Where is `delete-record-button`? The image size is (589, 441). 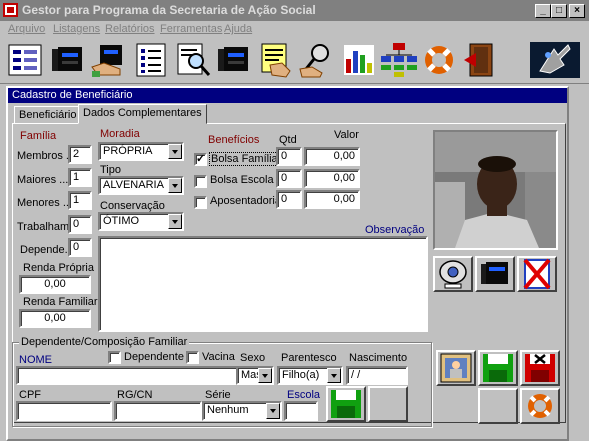 delete-record-button is located at coordinates (540, 368).